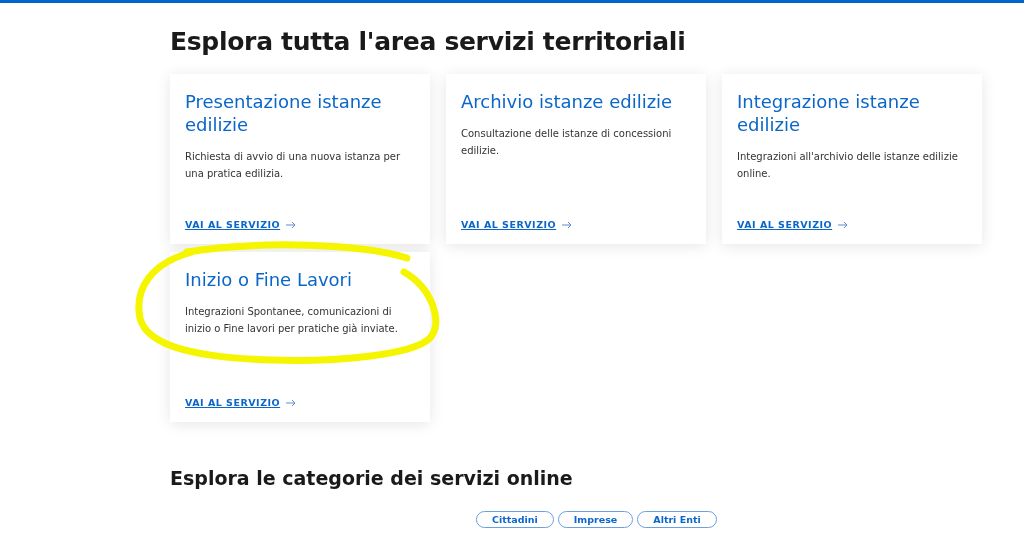 The image size is (1024, 560). What do you see at coordinates (677, 519) in the screenshot?
I see `category-chip: Altri Enti` at bounding box center [677, 519].